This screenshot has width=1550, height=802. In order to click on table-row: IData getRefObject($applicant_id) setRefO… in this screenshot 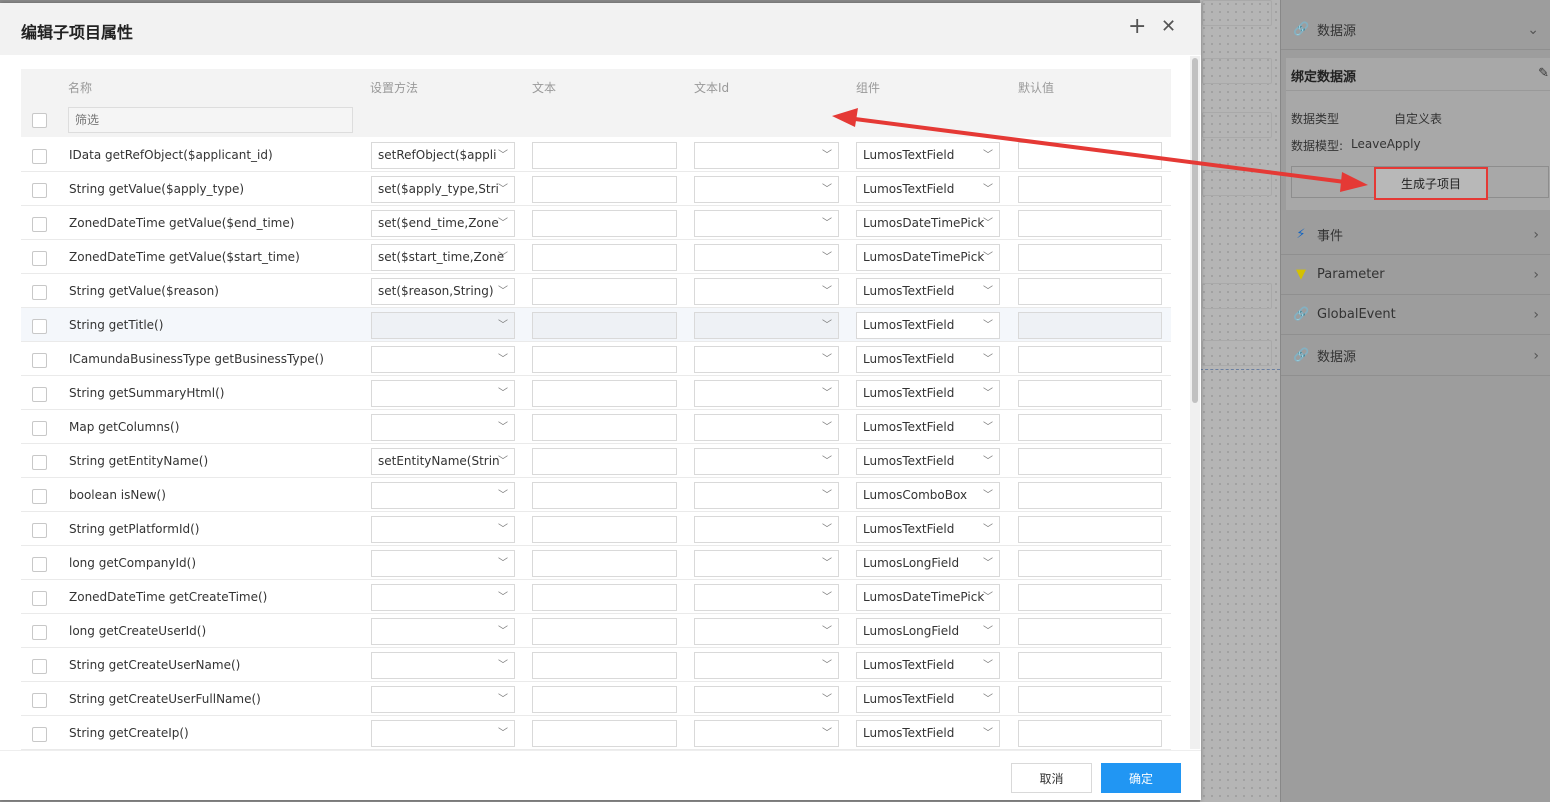, I will do `click(596, 155)`.